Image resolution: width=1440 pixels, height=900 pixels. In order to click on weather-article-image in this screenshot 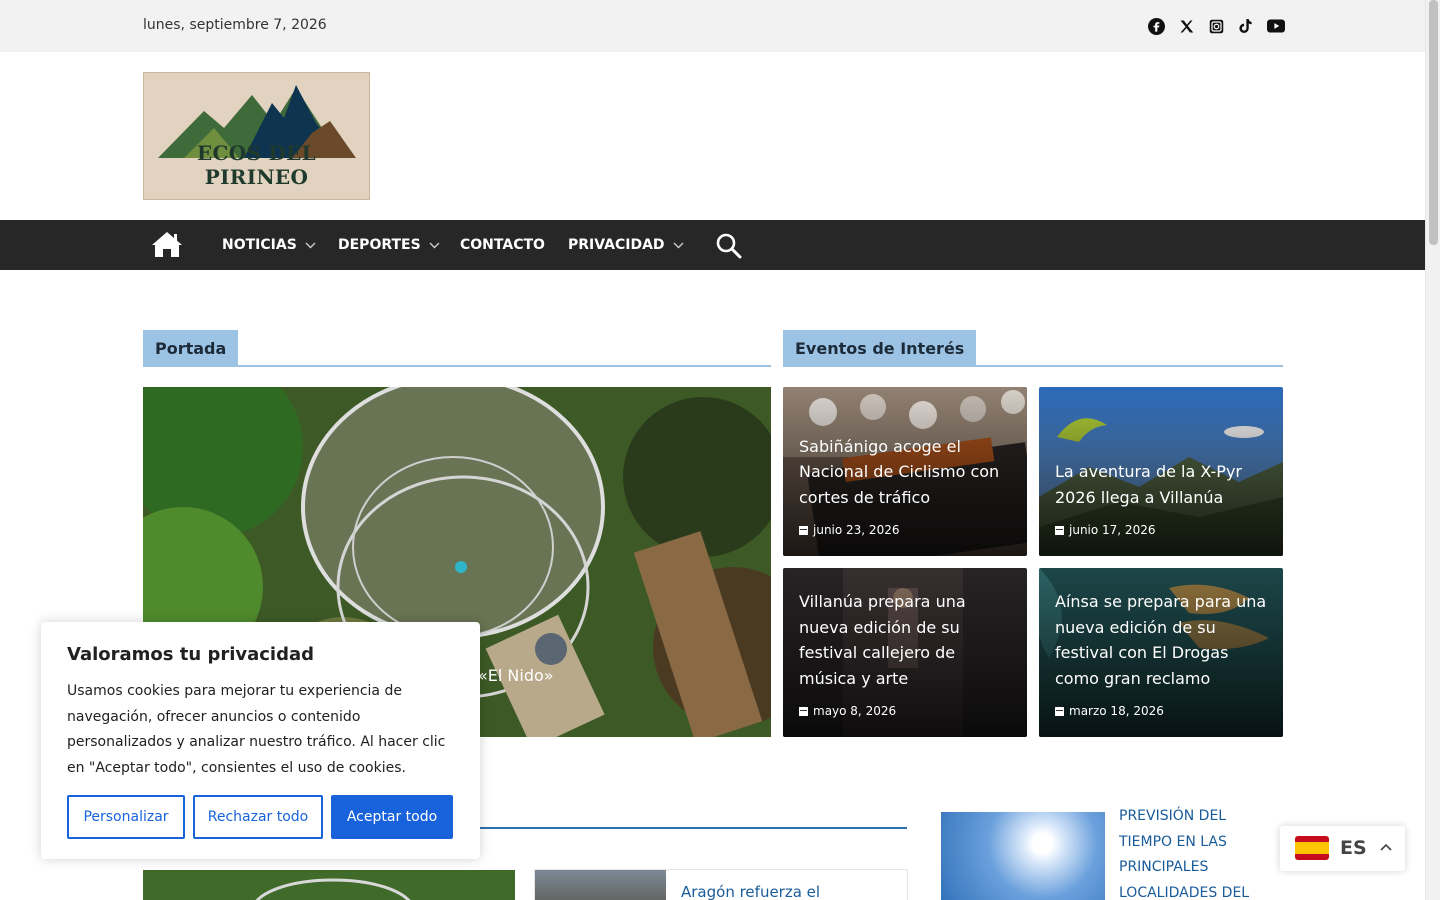, I will do `click(1023, 856)`.